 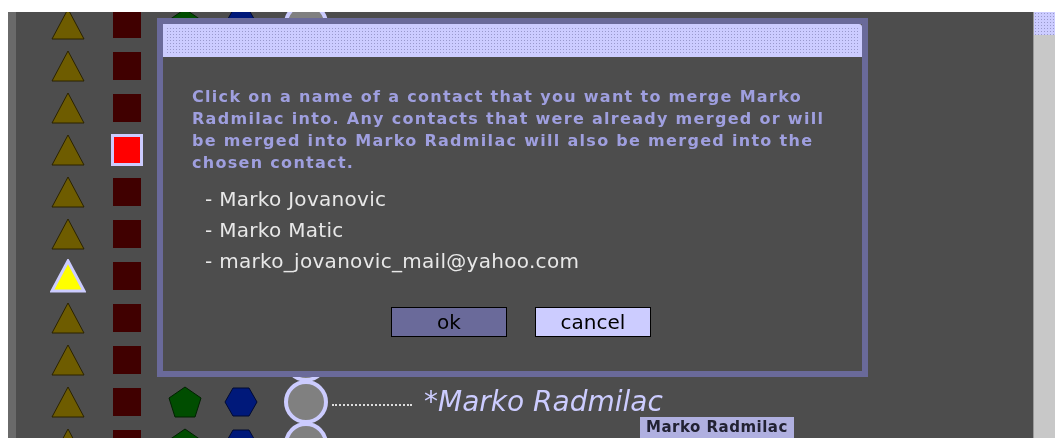 I want to click on cancel-button: cancel, so click(x=593, y=322).